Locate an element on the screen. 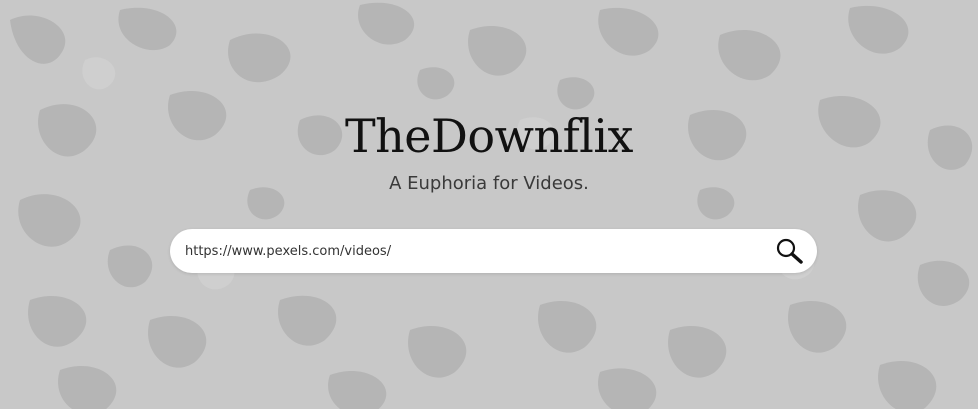  site-tagline: A Euphoria for Videos. is located at coordinates (489, 183).